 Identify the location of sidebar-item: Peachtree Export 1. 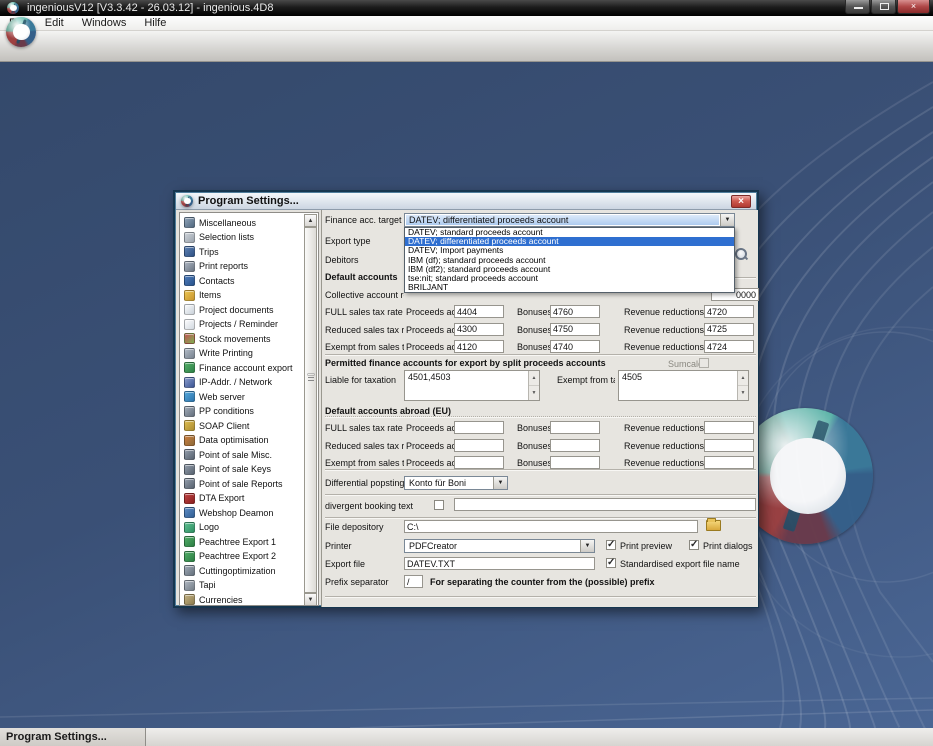
(243, 541).